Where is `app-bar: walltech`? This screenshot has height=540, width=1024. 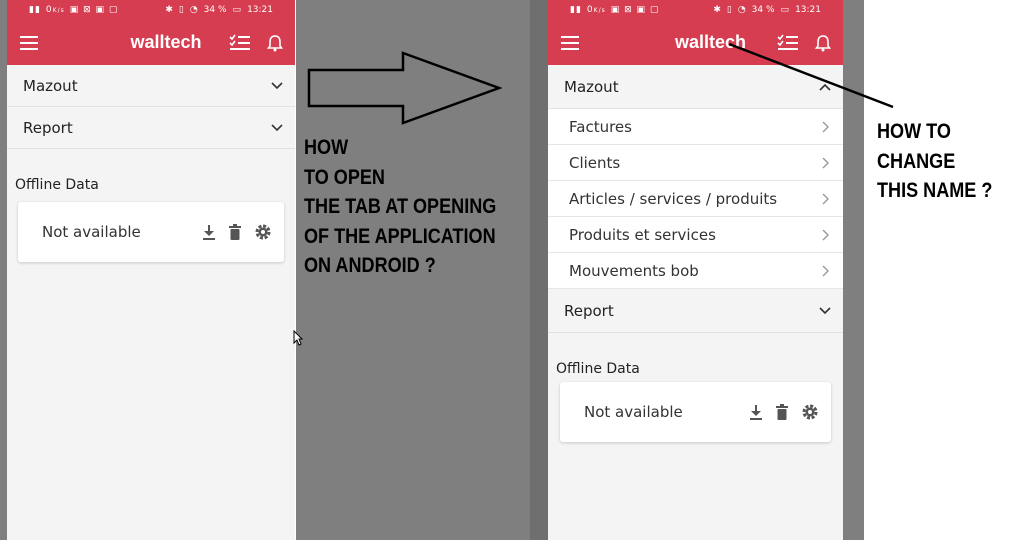 app-bar: walltech is located at coordinates (151, 42).